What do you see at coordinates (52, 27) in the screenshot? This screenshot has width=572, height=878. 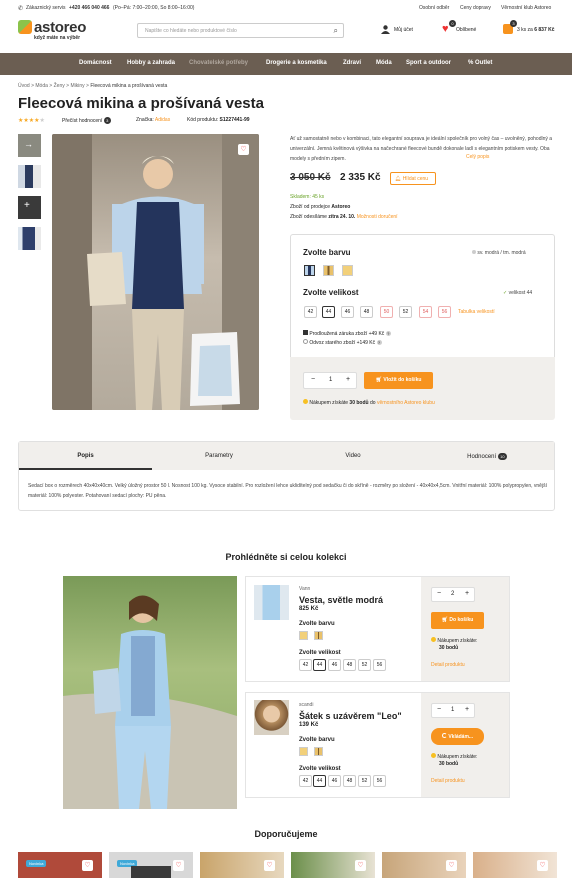 I see `logo: astoreo` at bounding box center [52, 27].